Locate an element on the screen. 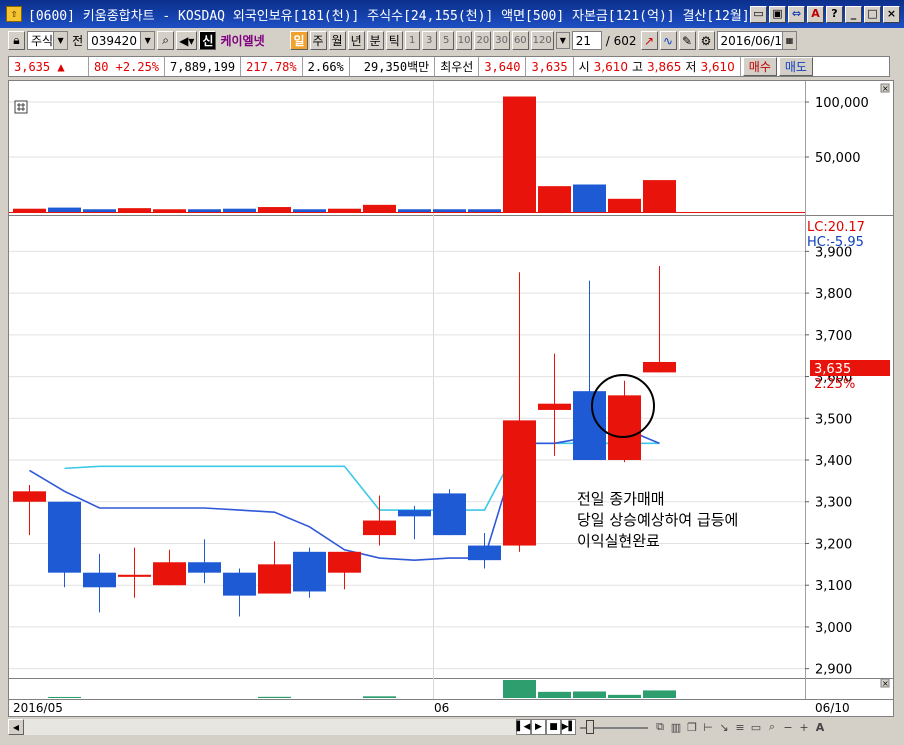  box-icon: ▭ is located at coordinates (756, 727).